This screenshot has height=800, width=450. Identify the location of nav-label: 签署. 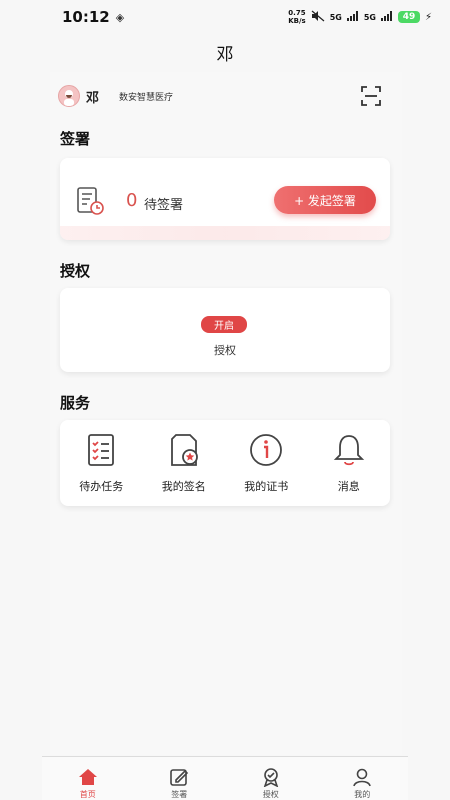
(179, 794).